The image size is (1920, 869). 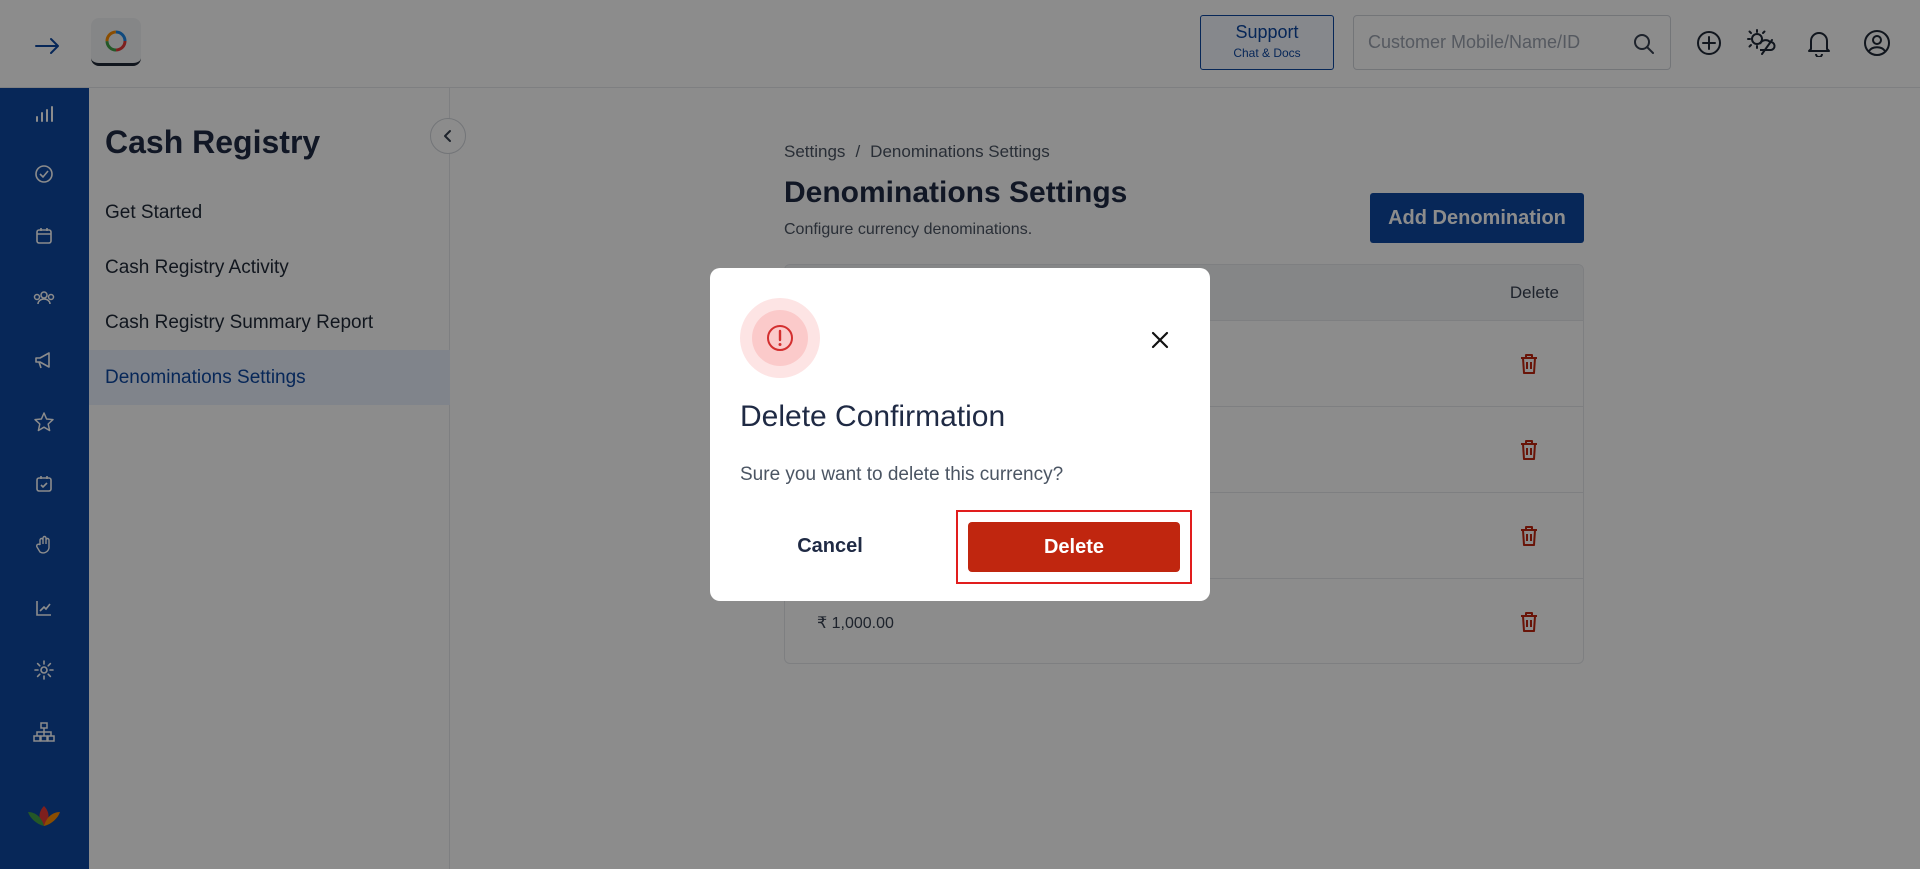 I want to click on dialog-message: Sure you want to delete this currency?, so click(x=902, y=474).